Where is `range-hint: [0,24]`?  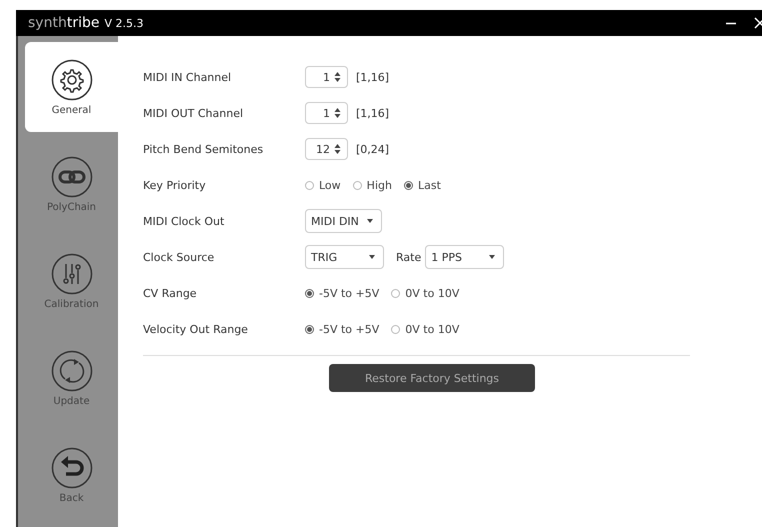
range-hint: [0,24] is located at coordinates (373, 149).